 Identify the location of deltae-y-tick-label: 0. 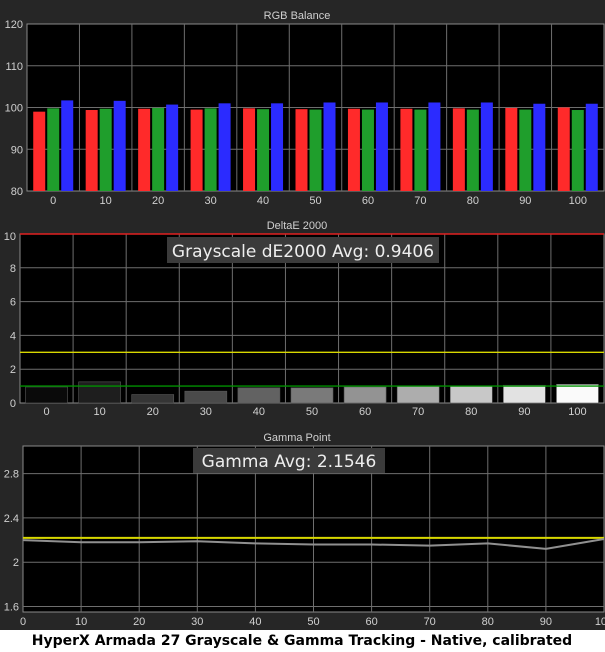
(13, 404).